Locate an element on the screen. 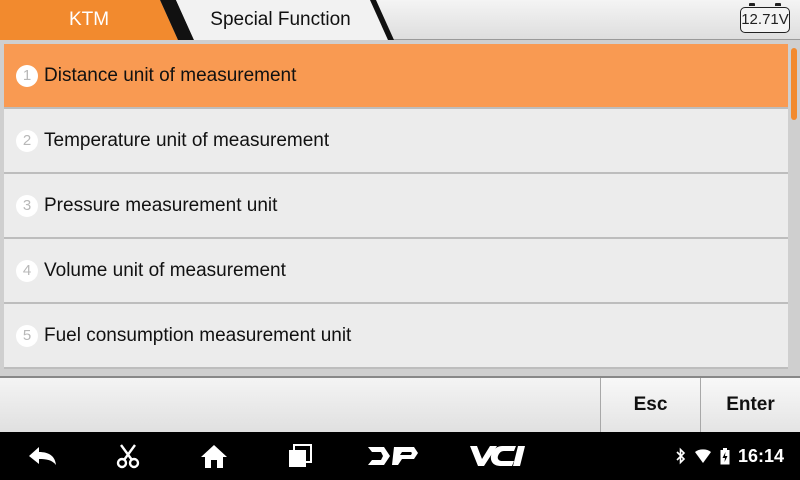 The width and height of the screenshot is (800, 480). list-scrollbar is located at coordinates (794, 84).